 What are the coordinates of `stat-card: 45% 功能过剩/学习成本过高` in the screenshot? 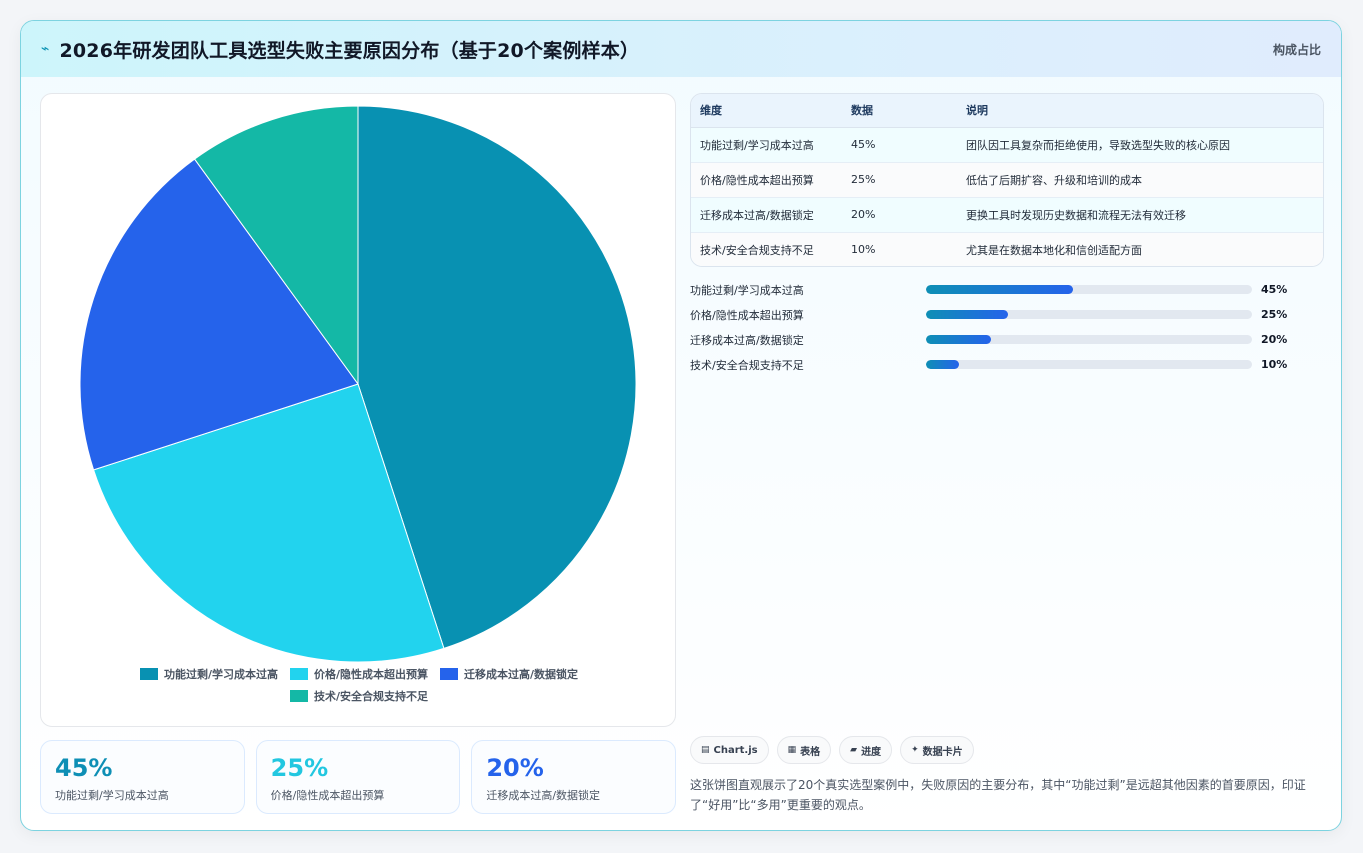 It's located at (142, 777).